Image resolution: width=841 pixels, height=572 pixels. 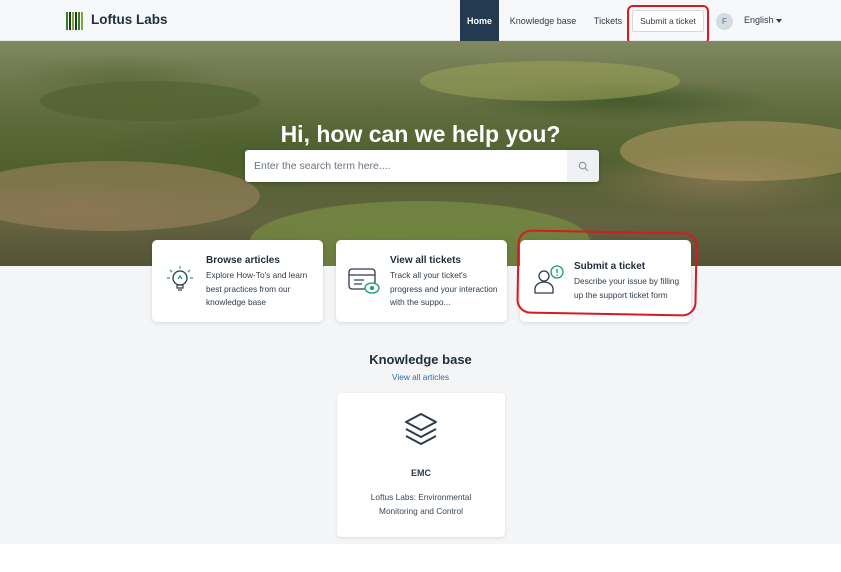 What do you see at coordinates (180, 278) in the screenshot?
I see `lightbulb-icon` at bounding box center [180, 278].